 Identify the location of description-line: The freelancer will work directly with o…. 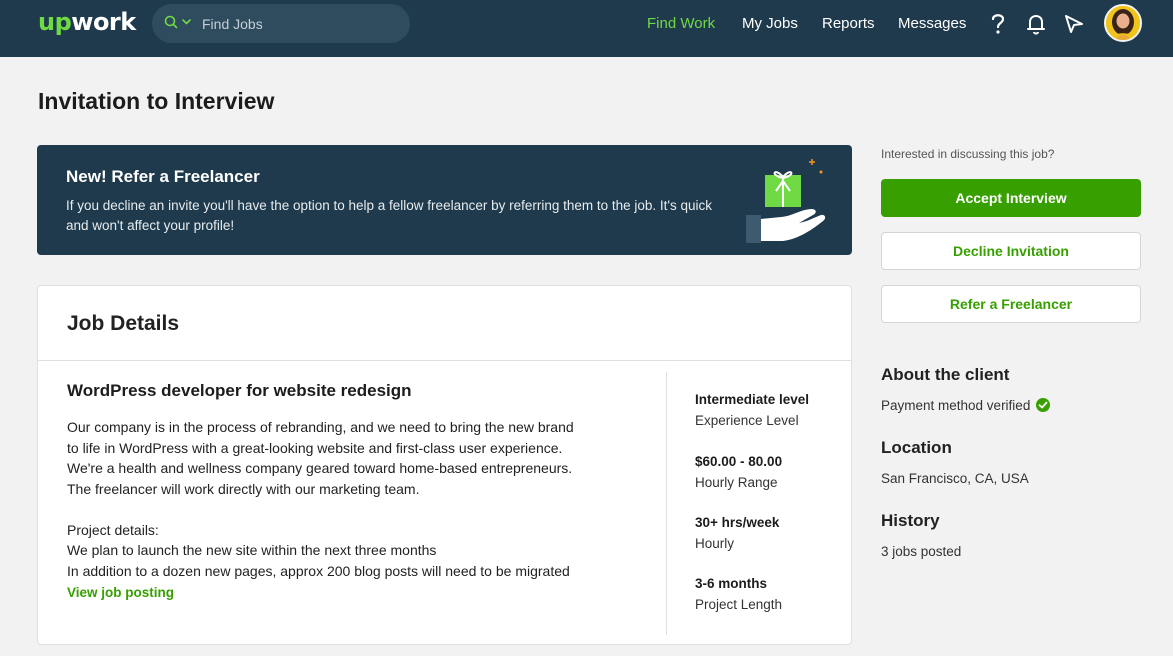
(243, 488).